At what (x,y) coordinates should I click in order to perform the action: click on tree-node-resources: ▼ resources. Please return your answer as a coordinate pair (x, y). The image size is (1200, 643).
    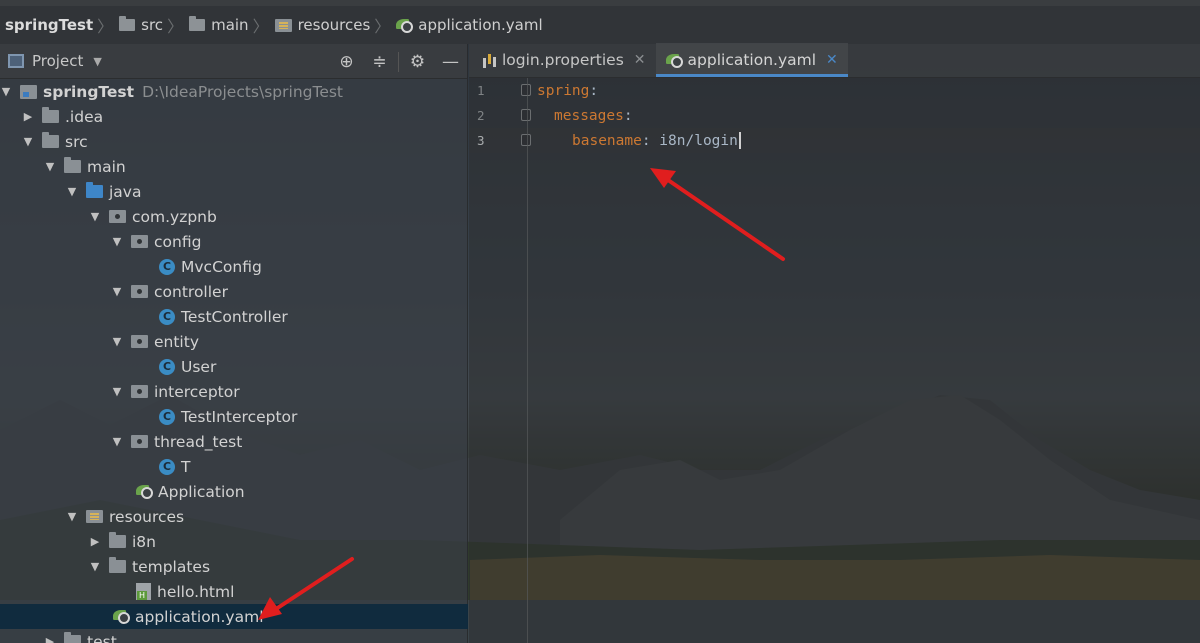
    Looking at the image, I should click on (234, 516).